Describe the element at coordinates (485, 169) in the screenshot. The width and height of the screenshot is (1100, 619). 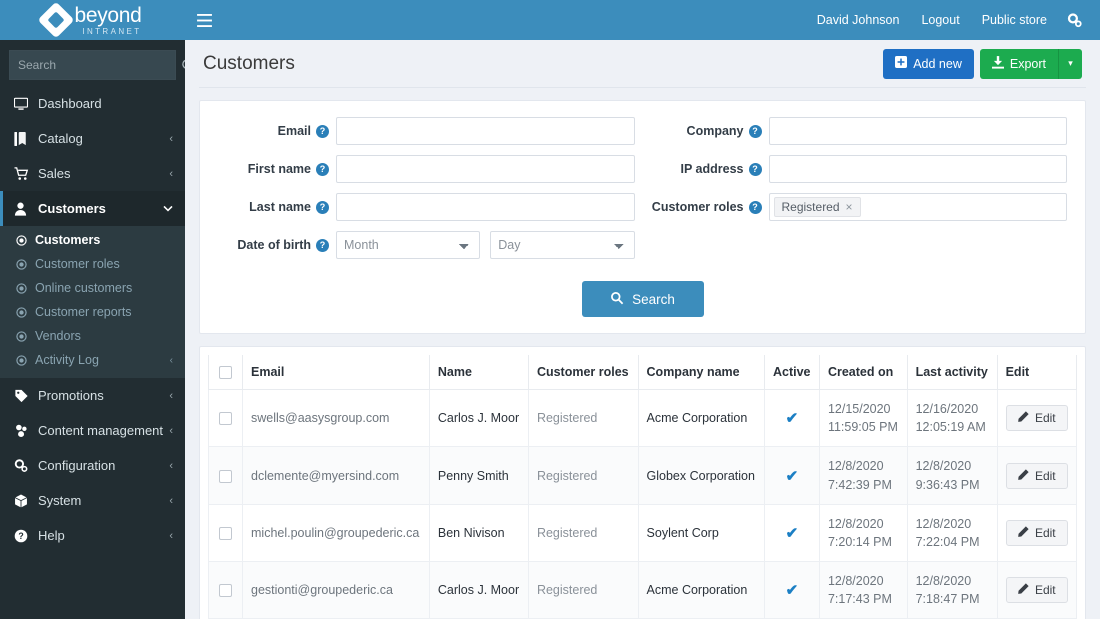
I see `first-name-field` at that location.